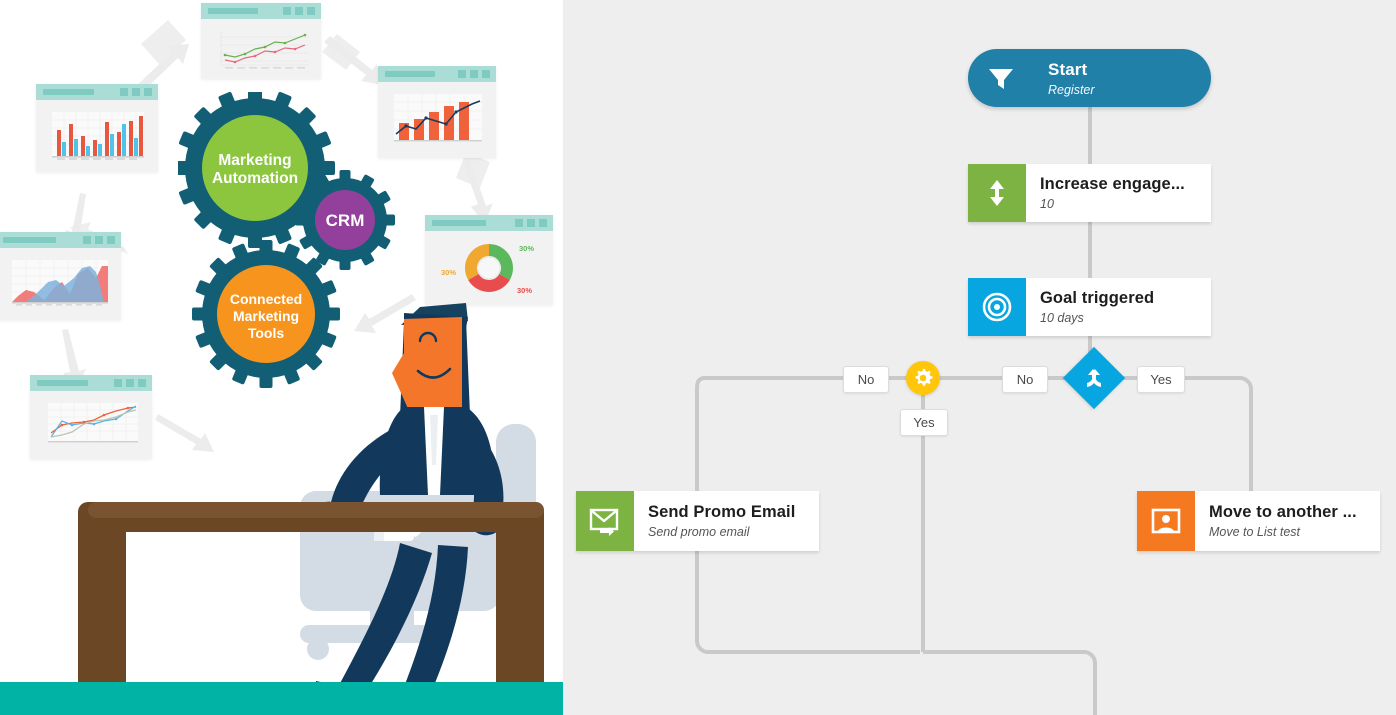  Describe the element at coordinates (264, 50) in the screenshot. I see `line-chart` at that location.